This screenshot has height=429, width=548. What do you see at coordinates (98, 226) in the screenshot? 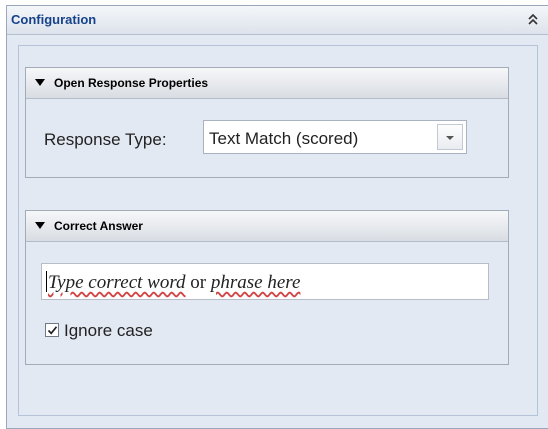
I see `section-title: Correct Answer` at bounding box center [98, 226].